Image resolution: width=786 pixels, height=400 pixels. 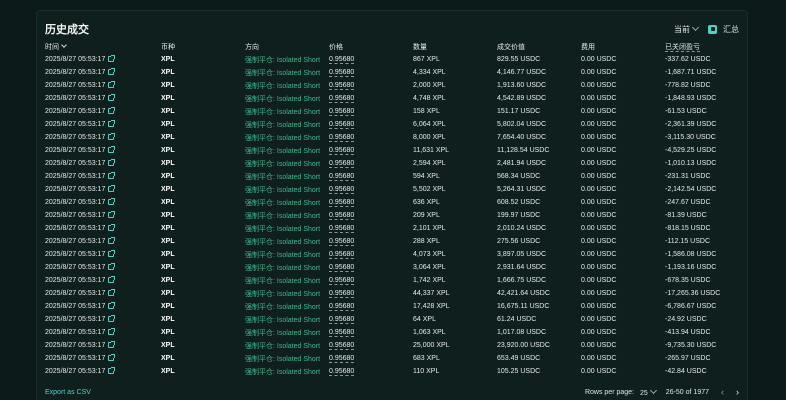 What do you see at coordinates (688, 202) in the screenshot?
I see `cell-closed-pnl: -247.67 USDC` at bounding box center [688, 202].